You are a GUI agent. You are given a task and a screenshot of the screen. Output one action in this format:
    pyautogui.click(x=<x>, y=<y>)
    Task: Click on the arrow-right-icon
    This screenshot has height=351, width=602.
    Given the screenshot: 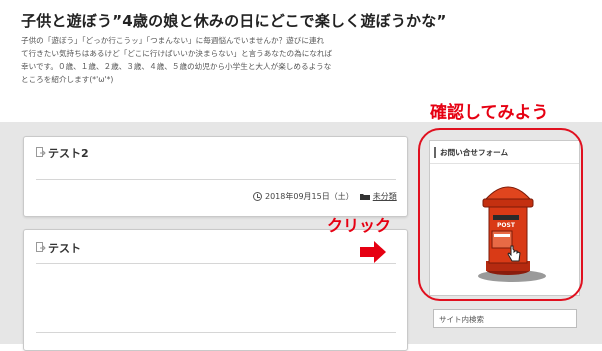 What is the action you would take?
    pyautogui.click(x=373, y=252)
    